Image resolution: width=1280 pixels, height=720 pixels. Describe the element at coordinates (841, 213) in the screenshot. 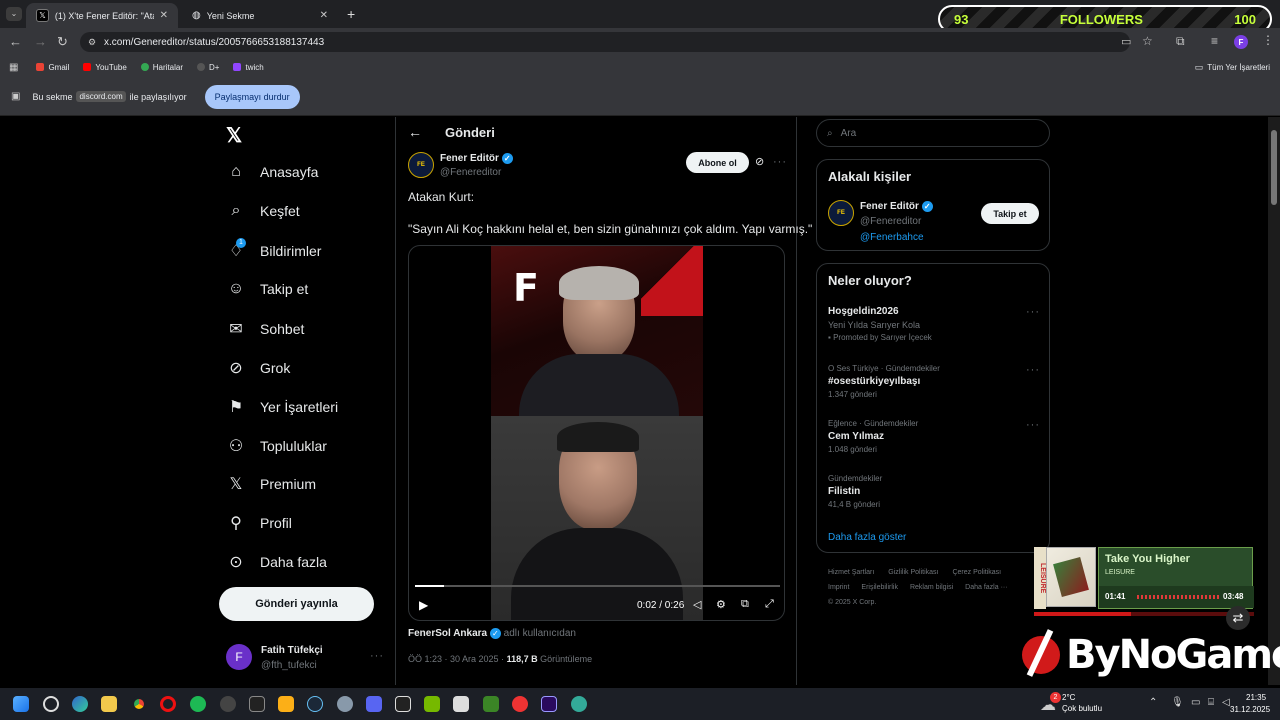

I see `related-avatar: FE` at that location.